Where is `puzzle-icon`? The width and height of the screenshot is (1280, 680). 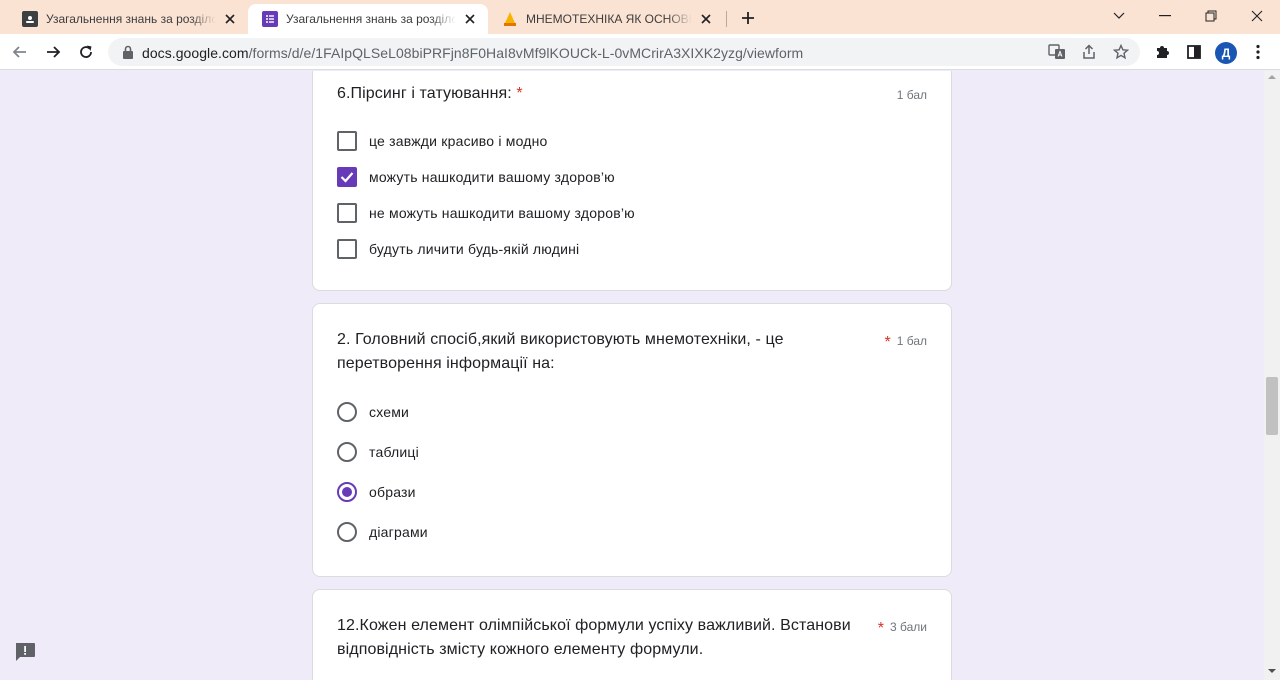
puzzle-icon is located at coordinates (1163, 52).